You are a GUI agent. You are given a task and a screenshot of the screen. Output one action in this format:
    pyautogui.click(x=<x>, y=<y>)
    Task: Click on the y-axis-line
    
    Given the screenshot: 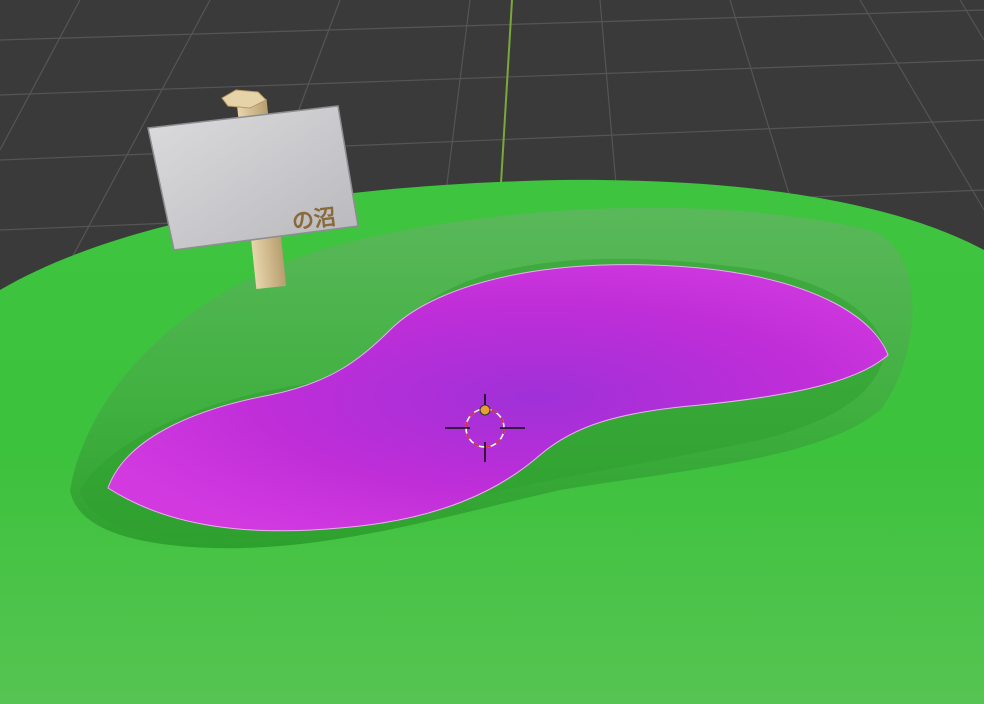 What is the action you would take?
    pyautogui.click(x=506, y=100)
    